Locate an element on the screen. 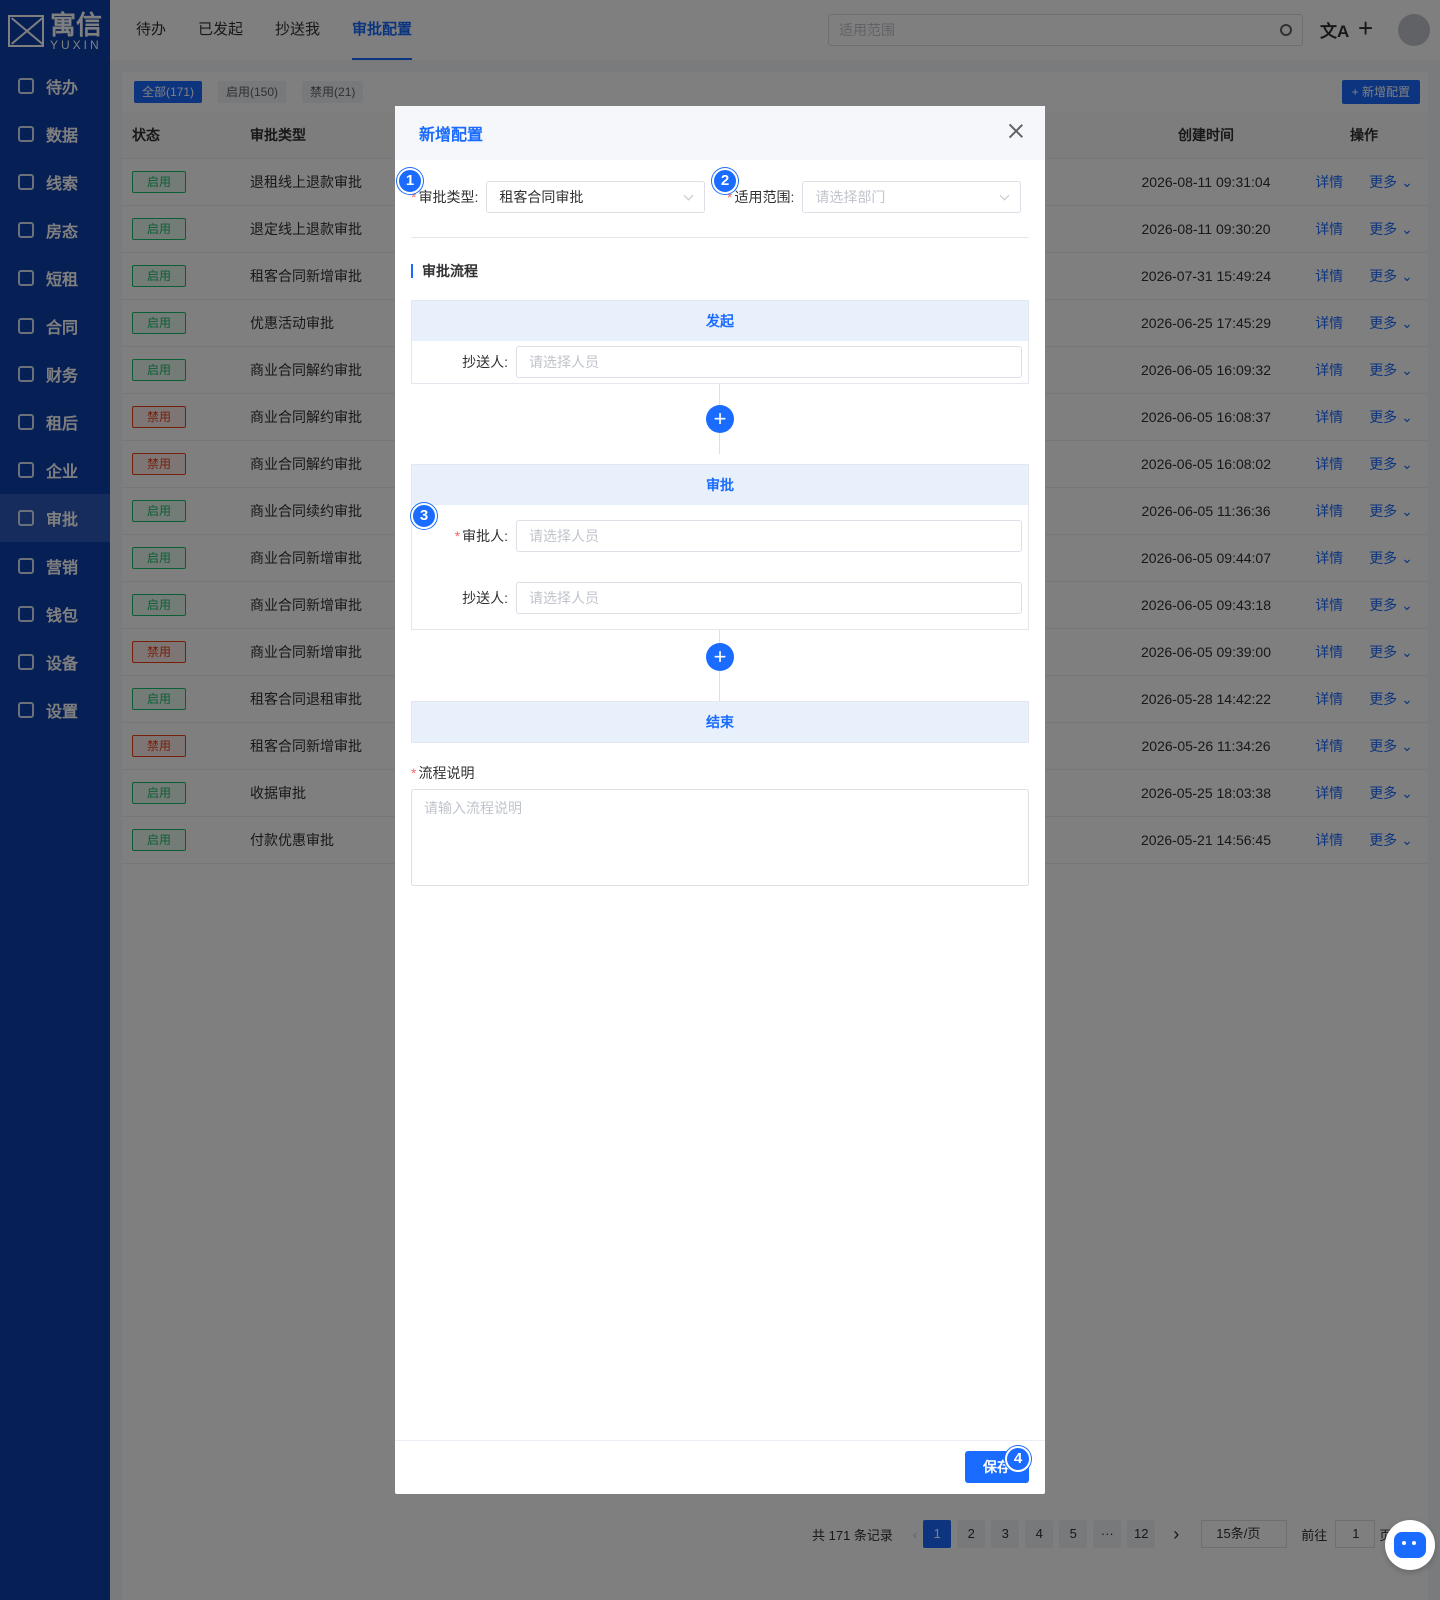 Image resolution: width=1440 pixels, height=1600 pixels. chat-bot-icon is located at coordinates (1410, 1545).